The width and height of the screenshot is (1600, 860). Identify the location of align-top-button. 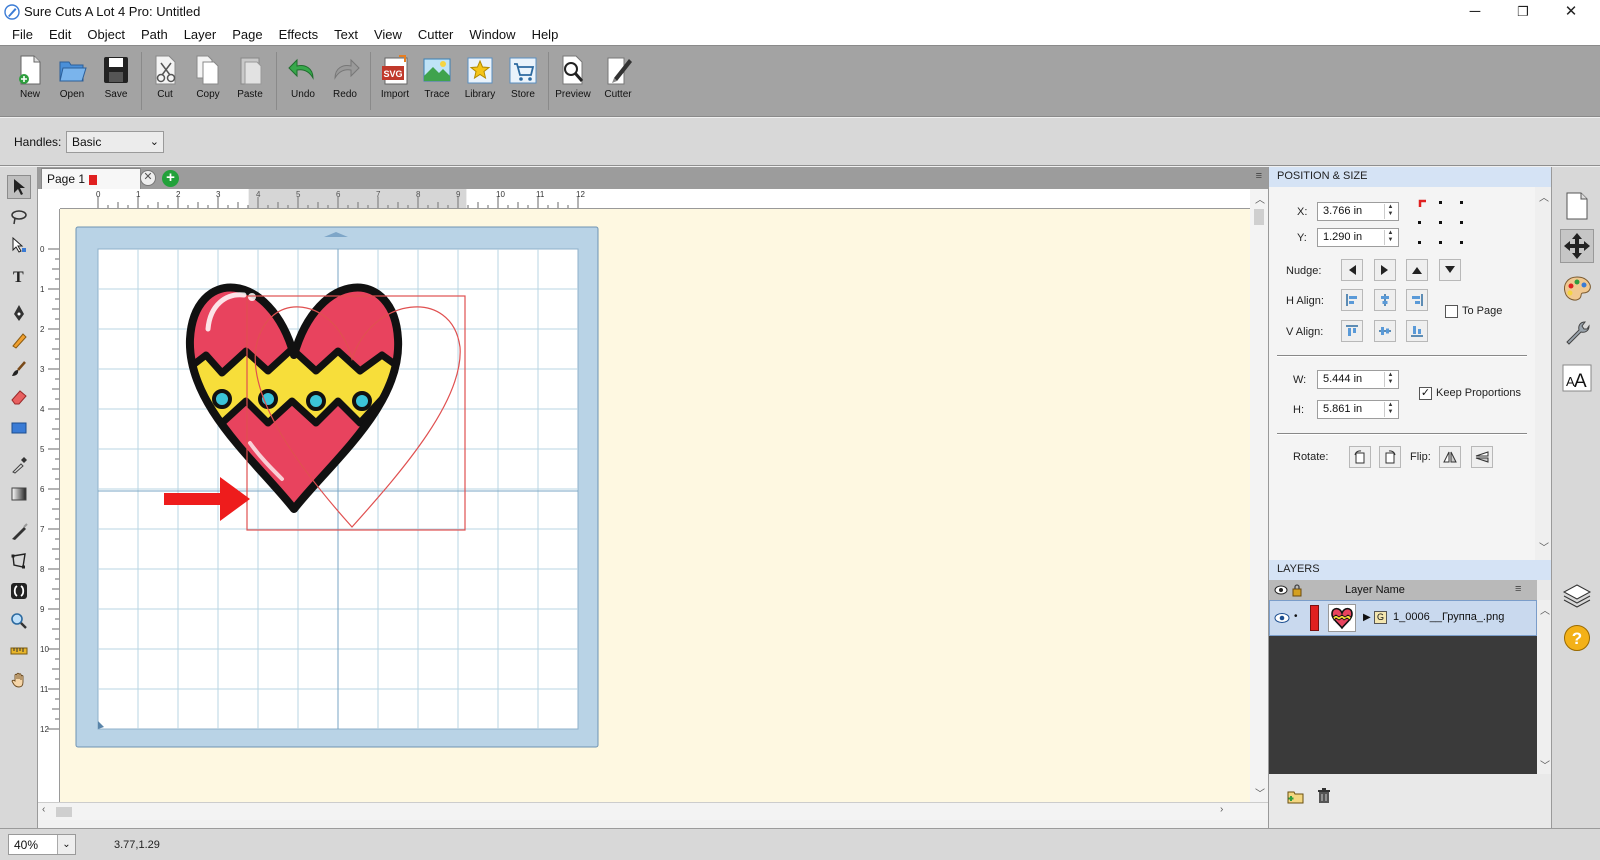
(1352, 331).